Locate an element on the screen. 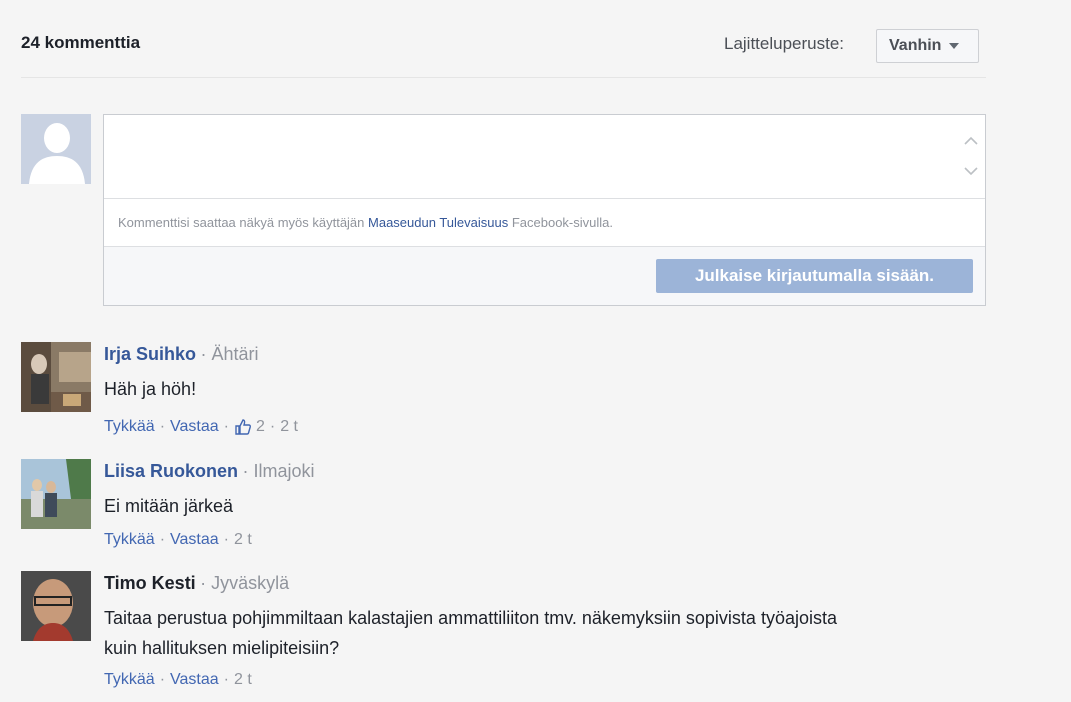 The image size is (1071, 702). comment-author: Liisa Ruokonen is located at coordinates (171, 471).